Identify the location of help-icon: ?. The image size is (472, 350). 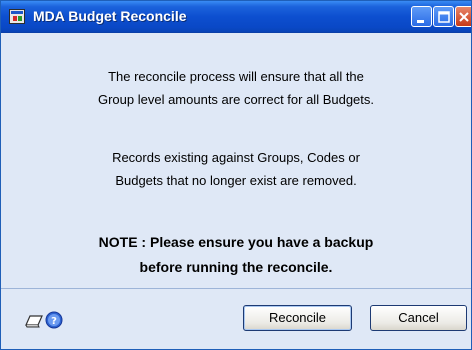
(54, 320).